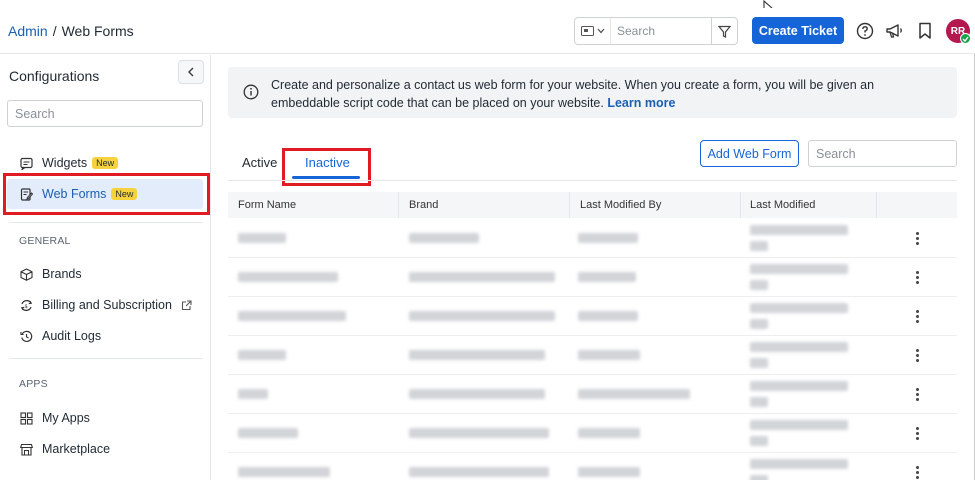 Image resolution: width=975 pixels, height=480 pixels. Describe the element at coordinates (105, 449) in the screenshot. I see `sidebar-item-marketplace: Marketplace` at that location.